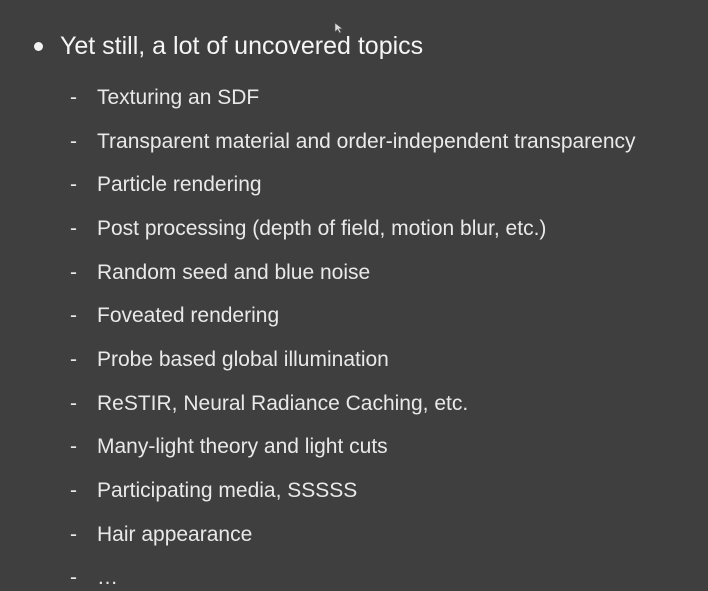  Describe the element at coordinates (353, 535) in the screenshot. I see `sub-bullet-item: - Hair appearance` at that location.